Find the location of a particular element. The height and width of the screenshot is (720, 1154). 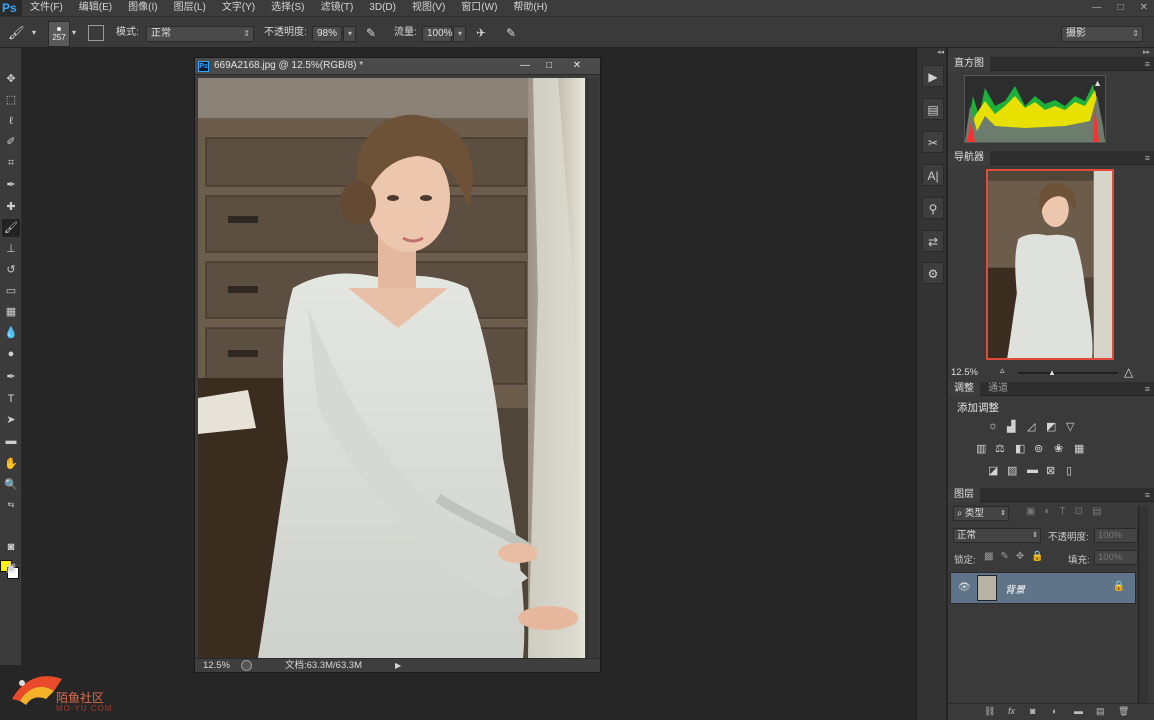

eraser-tool-icon: ▭ is located at coordinates (11, 291).